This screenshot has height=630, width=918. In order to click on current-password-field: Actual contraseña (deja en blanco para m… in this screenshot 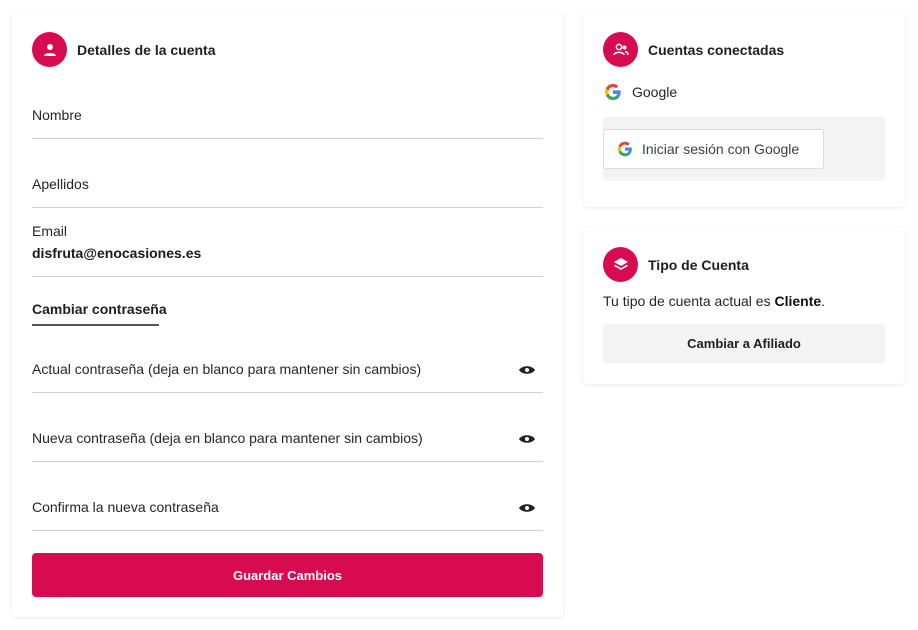, I will do `click(287, 371)`.